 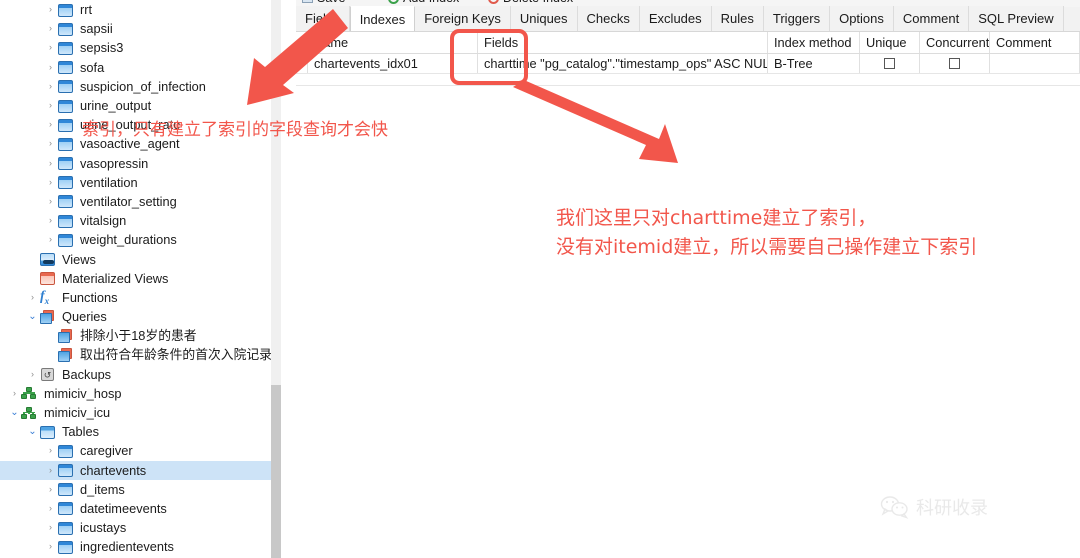 What do you see at coordinates (140, 354) in the screenshot?
I see `tree-item--: 取出符合年龄条件的首次入院记录` at bounding box center [140, 354].